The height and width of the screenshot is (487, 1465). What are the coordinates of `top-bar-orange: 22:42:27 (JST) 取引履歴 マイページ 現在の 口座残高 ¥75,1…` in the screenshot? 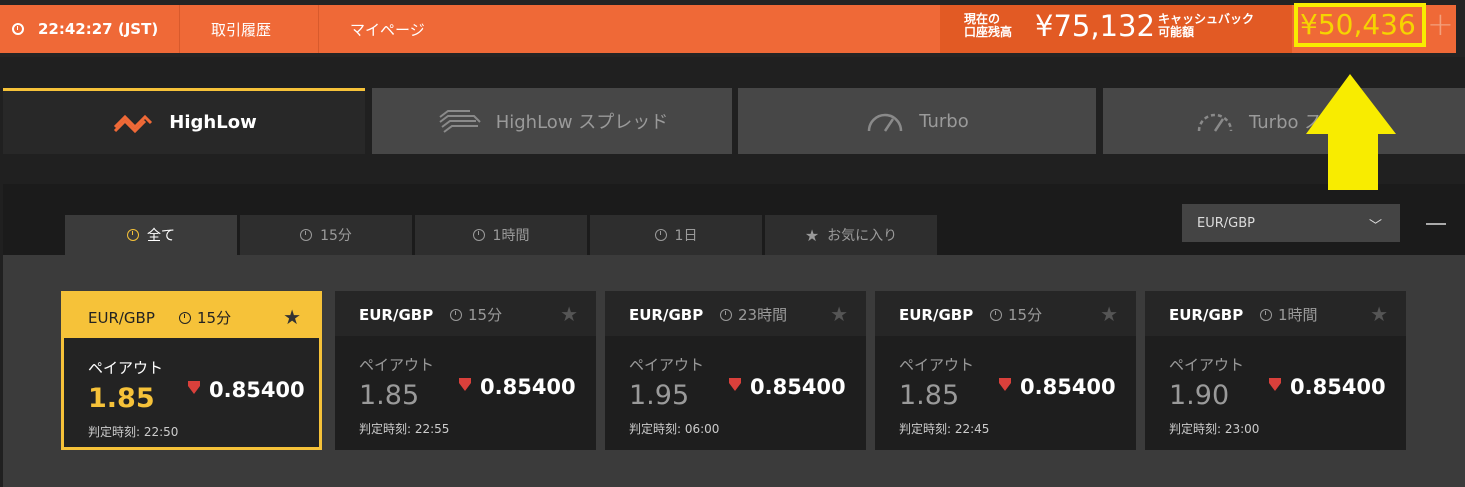 It's located at (728, 29).